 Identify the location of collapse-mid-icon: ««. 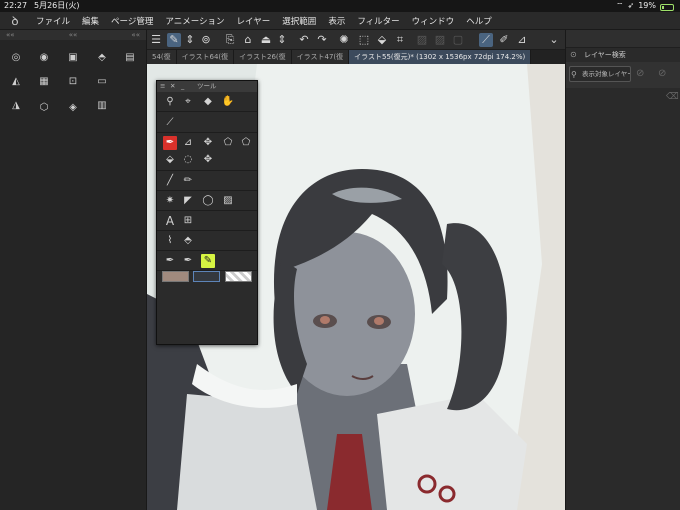
(73, 35).